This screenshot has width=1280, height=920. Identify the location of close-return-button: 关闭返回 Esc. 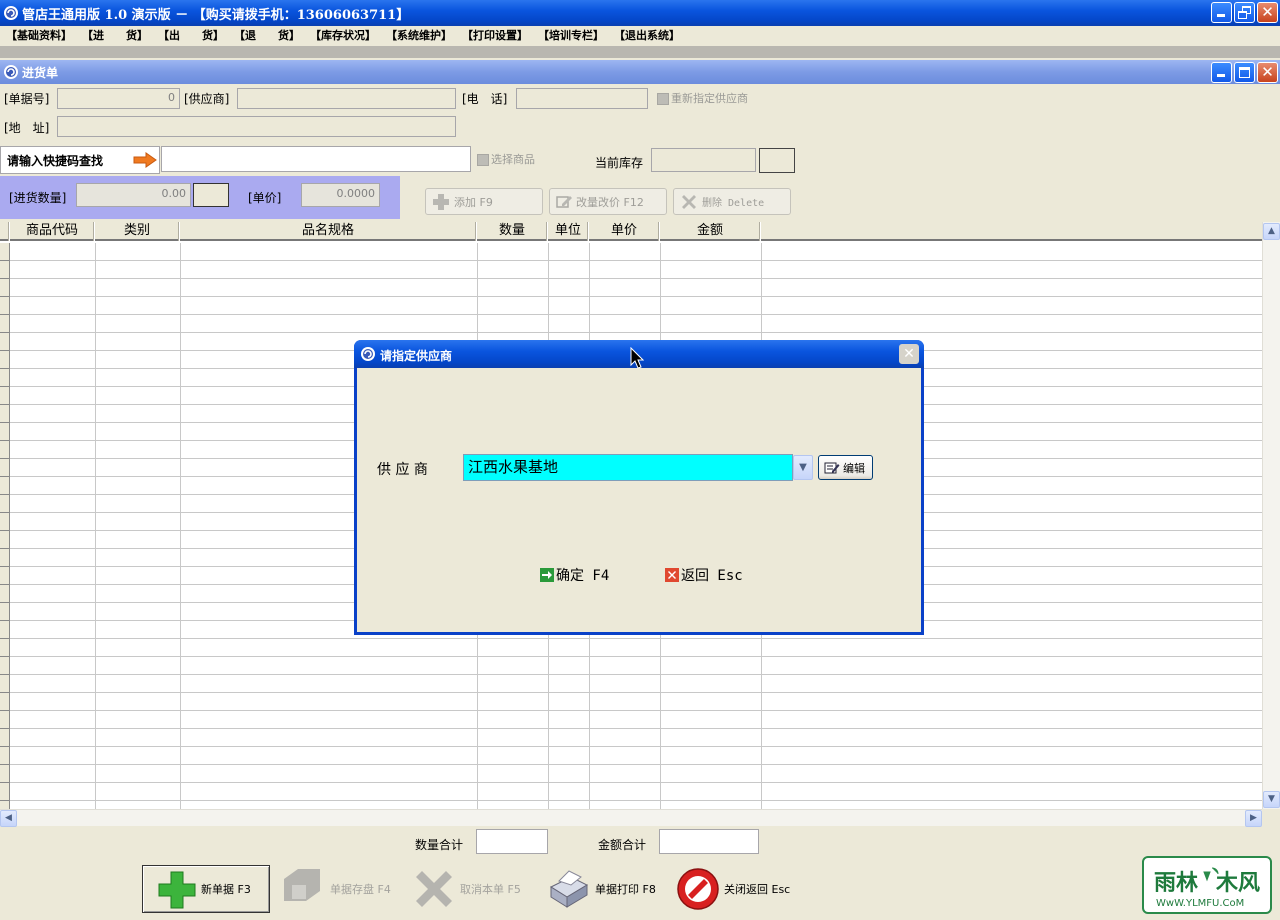
(733, 889).